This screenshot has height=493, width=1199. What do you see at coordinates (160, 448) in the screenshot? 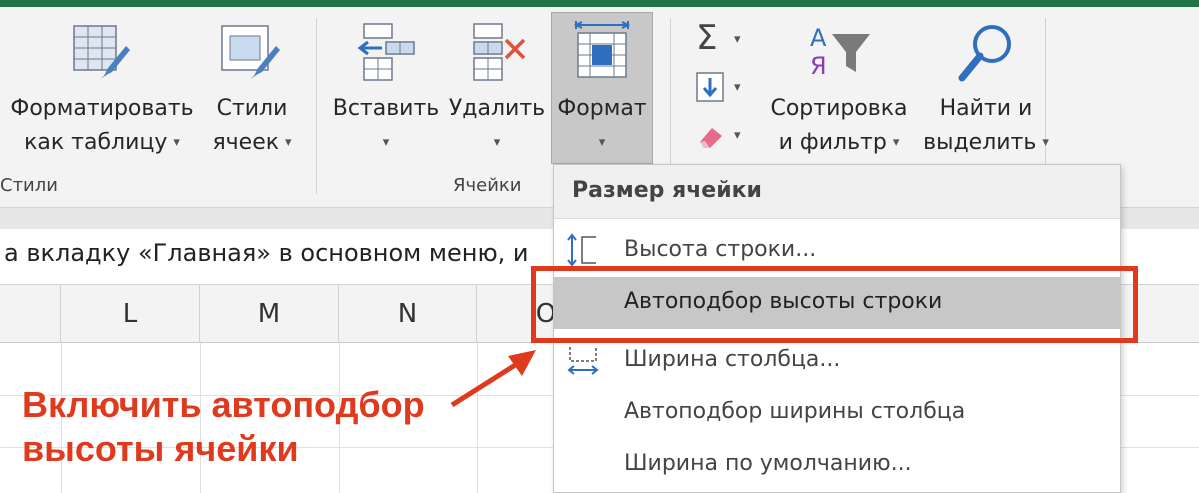
I see `annotation-line2: высоты ячейки` at bounding box center [160, 448].